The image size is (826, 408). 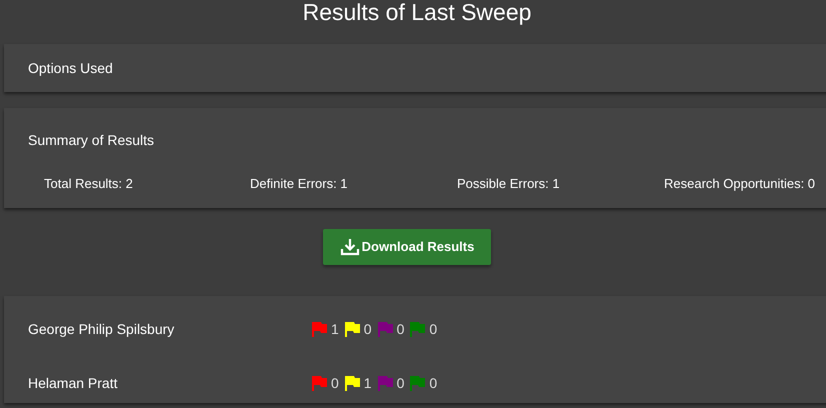 I want to click on person-name: George Philip Spilsbury, so click(x=102, y=329).